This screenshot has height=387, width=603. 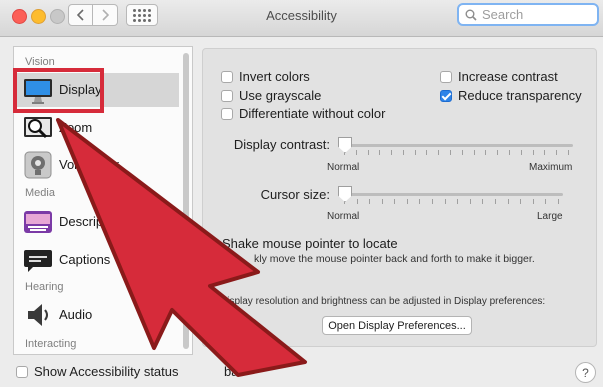 What do you see at coordinates (38, 315) in the screenshot?
I see `audio-icon` at bounding box center [38, 315].